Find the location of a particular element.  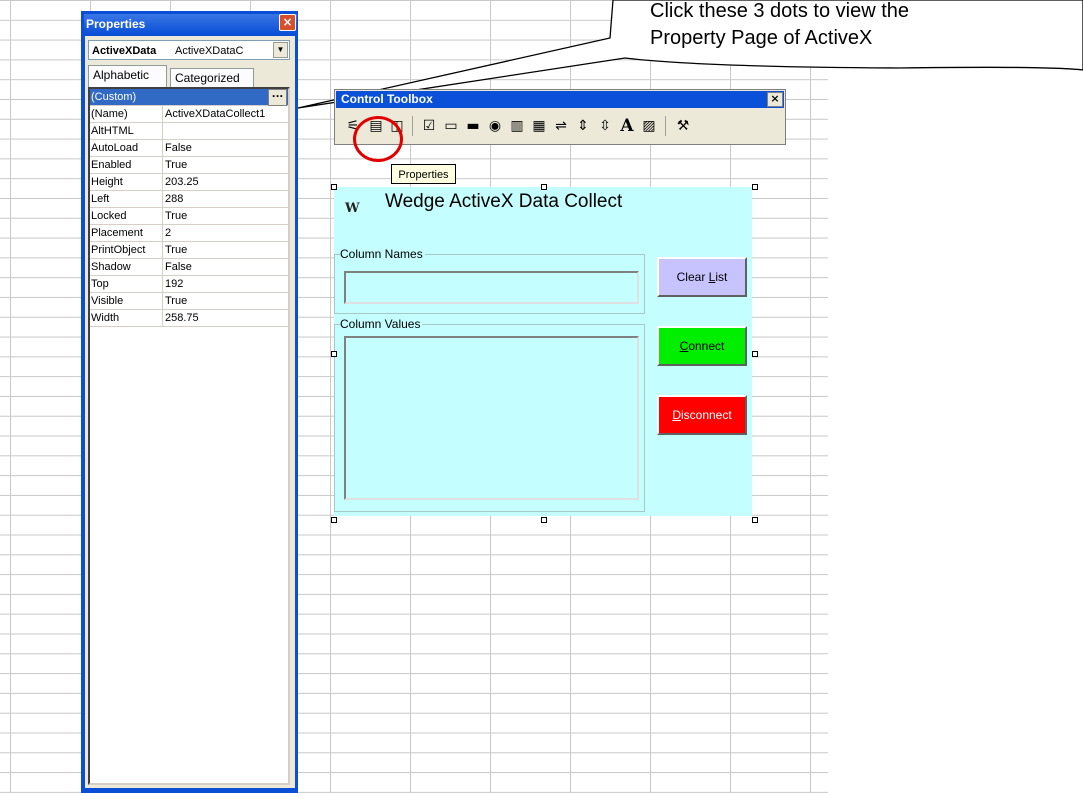

tab-categorized: Categorized is located at coordinates (212, 77).